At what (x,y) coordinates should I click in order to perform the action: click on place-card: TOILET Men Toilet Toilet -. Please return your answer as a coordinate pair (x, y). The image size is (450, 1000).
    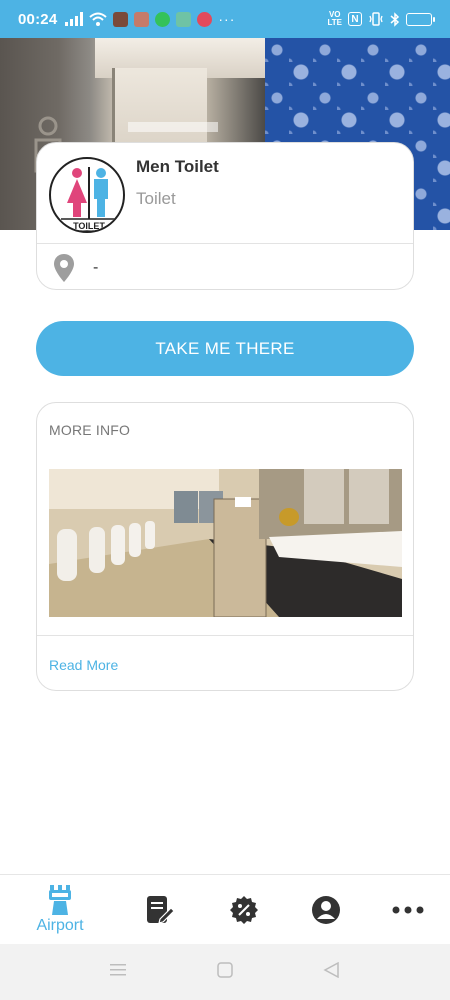
    Looking at the image, I should click on (225, 216).